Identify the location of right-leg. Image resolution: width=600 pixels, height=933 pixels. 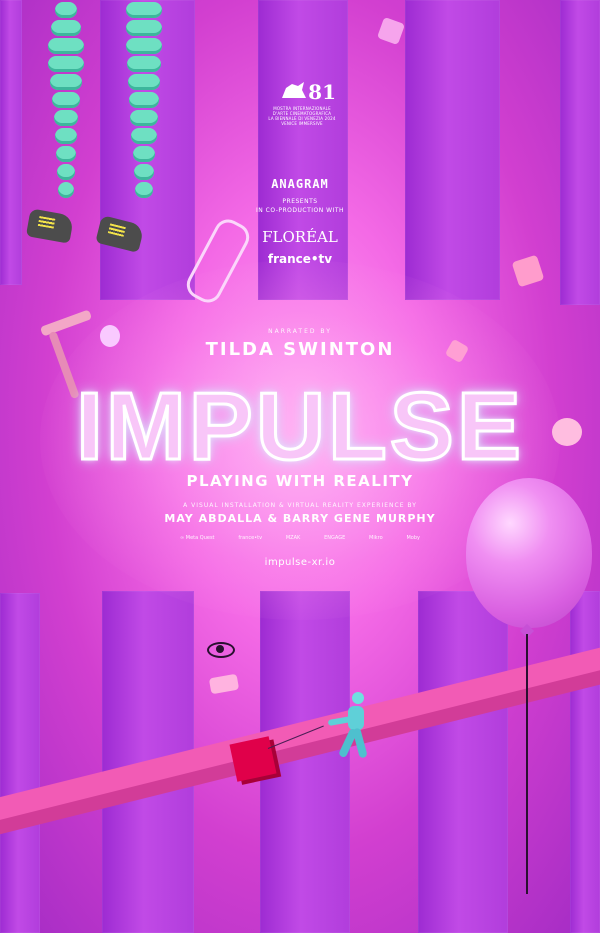
(144, 100).